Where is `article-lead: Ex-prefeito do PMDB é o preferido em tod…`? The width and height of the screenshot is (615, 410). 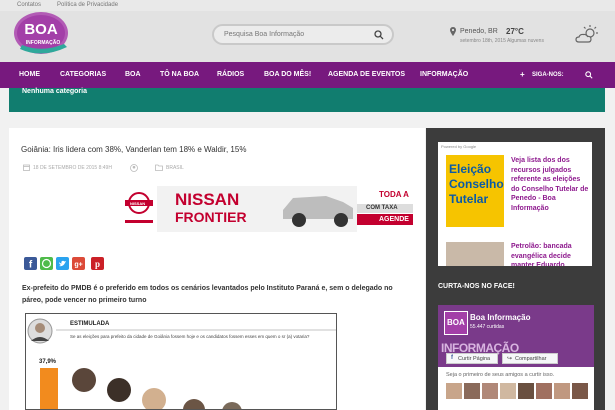
article-lead: Ex-prefeito do PMDB é o preferido em tod… is located at coordinates (207, 294).